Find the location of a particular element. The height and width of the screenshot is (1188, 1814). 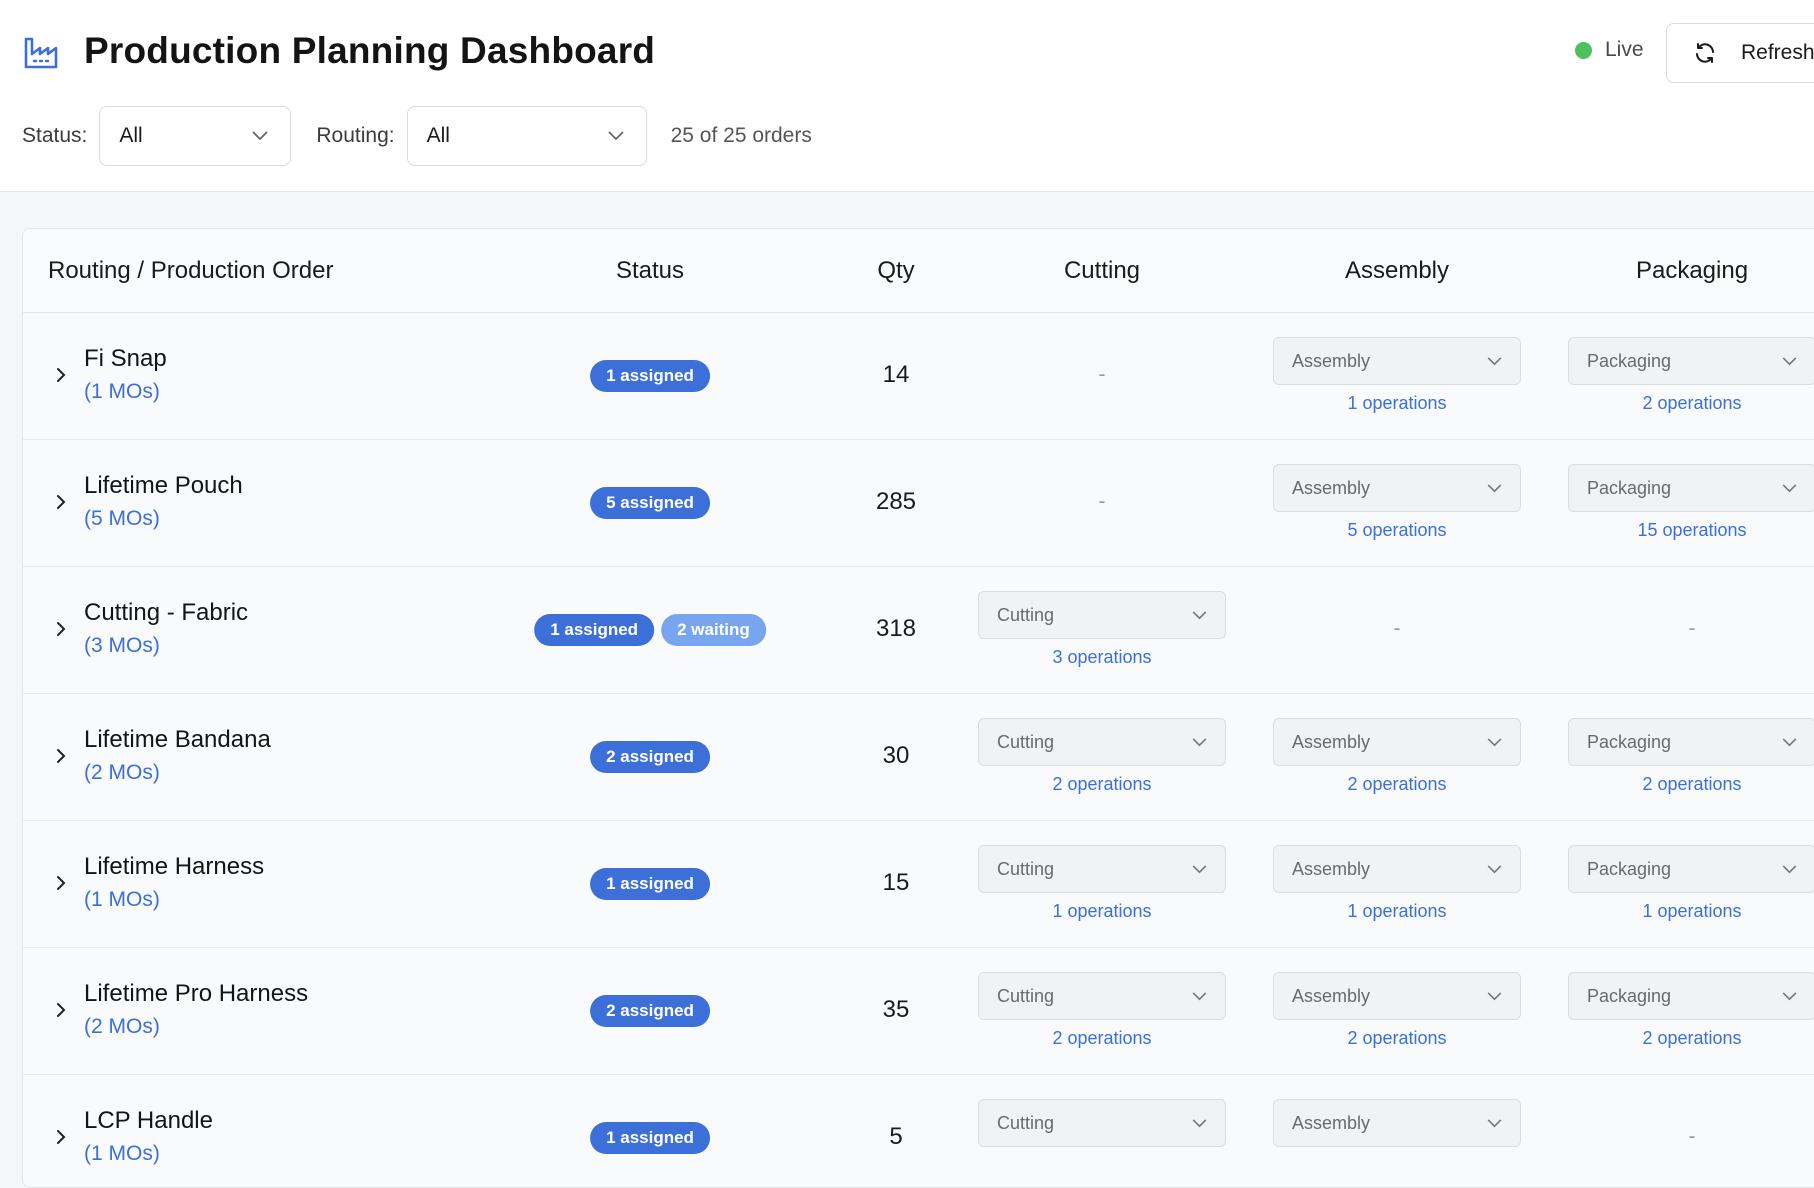

packaging-operations-link: 15 operations is located at coordinates (1691, 530).